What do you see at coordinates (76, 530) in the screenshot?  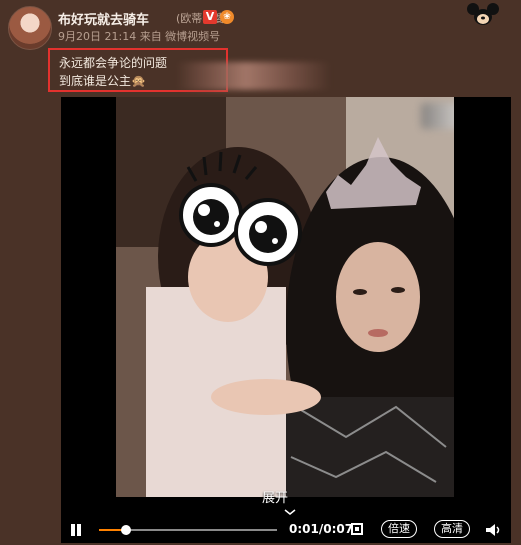 I see `pause-icon` at bounding box center [76, 530].